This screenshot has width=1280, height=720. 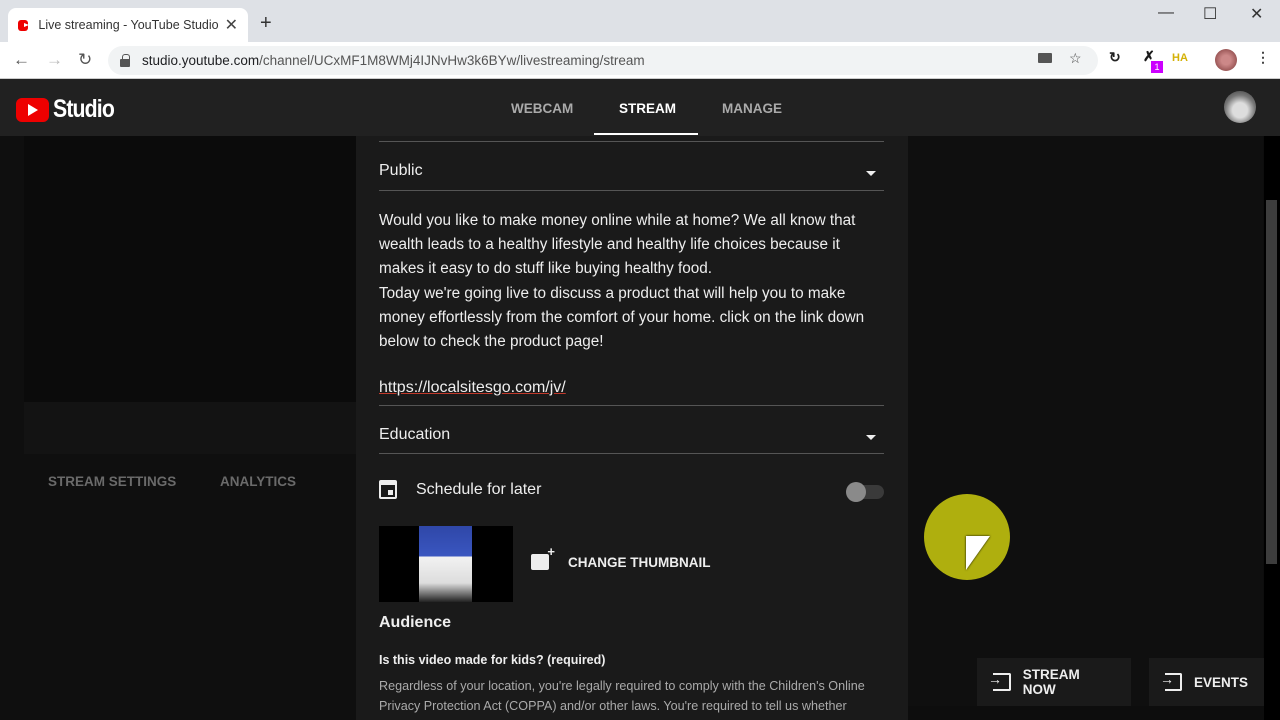 I want to click on events-button: EVENTS, so click(x=1206, y=682).